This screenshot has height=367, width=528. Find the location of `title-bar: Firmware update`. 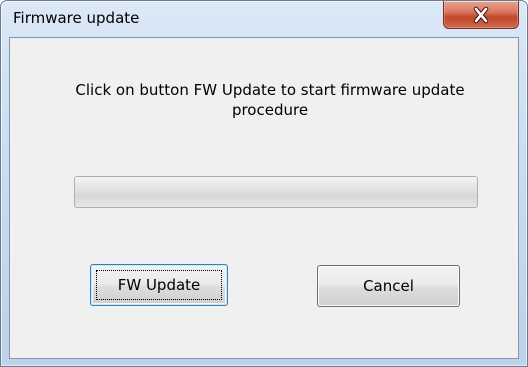

title-bar: Firmware update is located at coordinates (264, 19).